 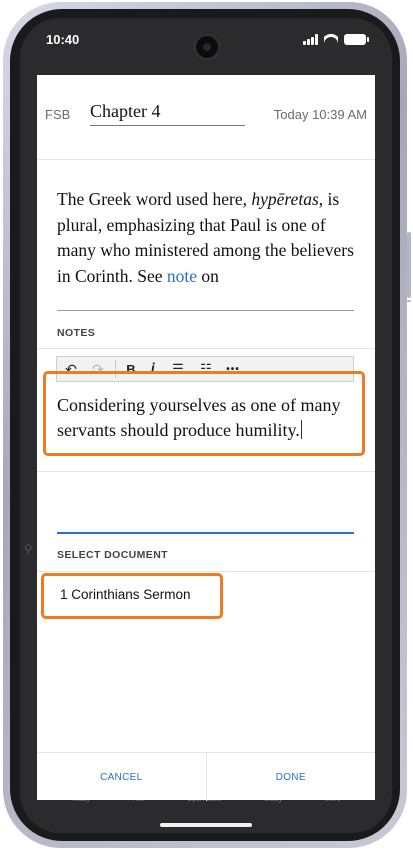 I want to click on cancel-button: CANCEL, so click(x=121, y=777).